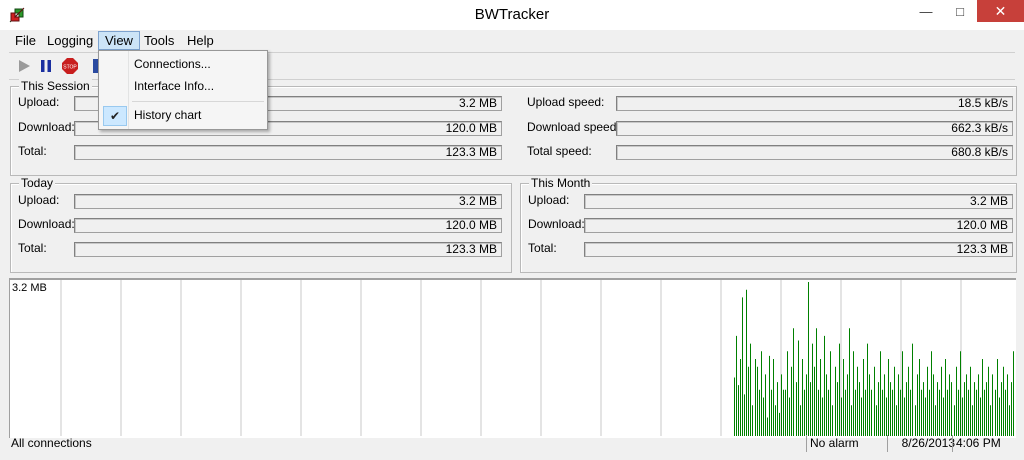 This screenshot has width=1024, height=460. Describe the element at coordinates (288, 201) in the screenshot. I see `today-upload-bar: 3.2 MB` at that location.